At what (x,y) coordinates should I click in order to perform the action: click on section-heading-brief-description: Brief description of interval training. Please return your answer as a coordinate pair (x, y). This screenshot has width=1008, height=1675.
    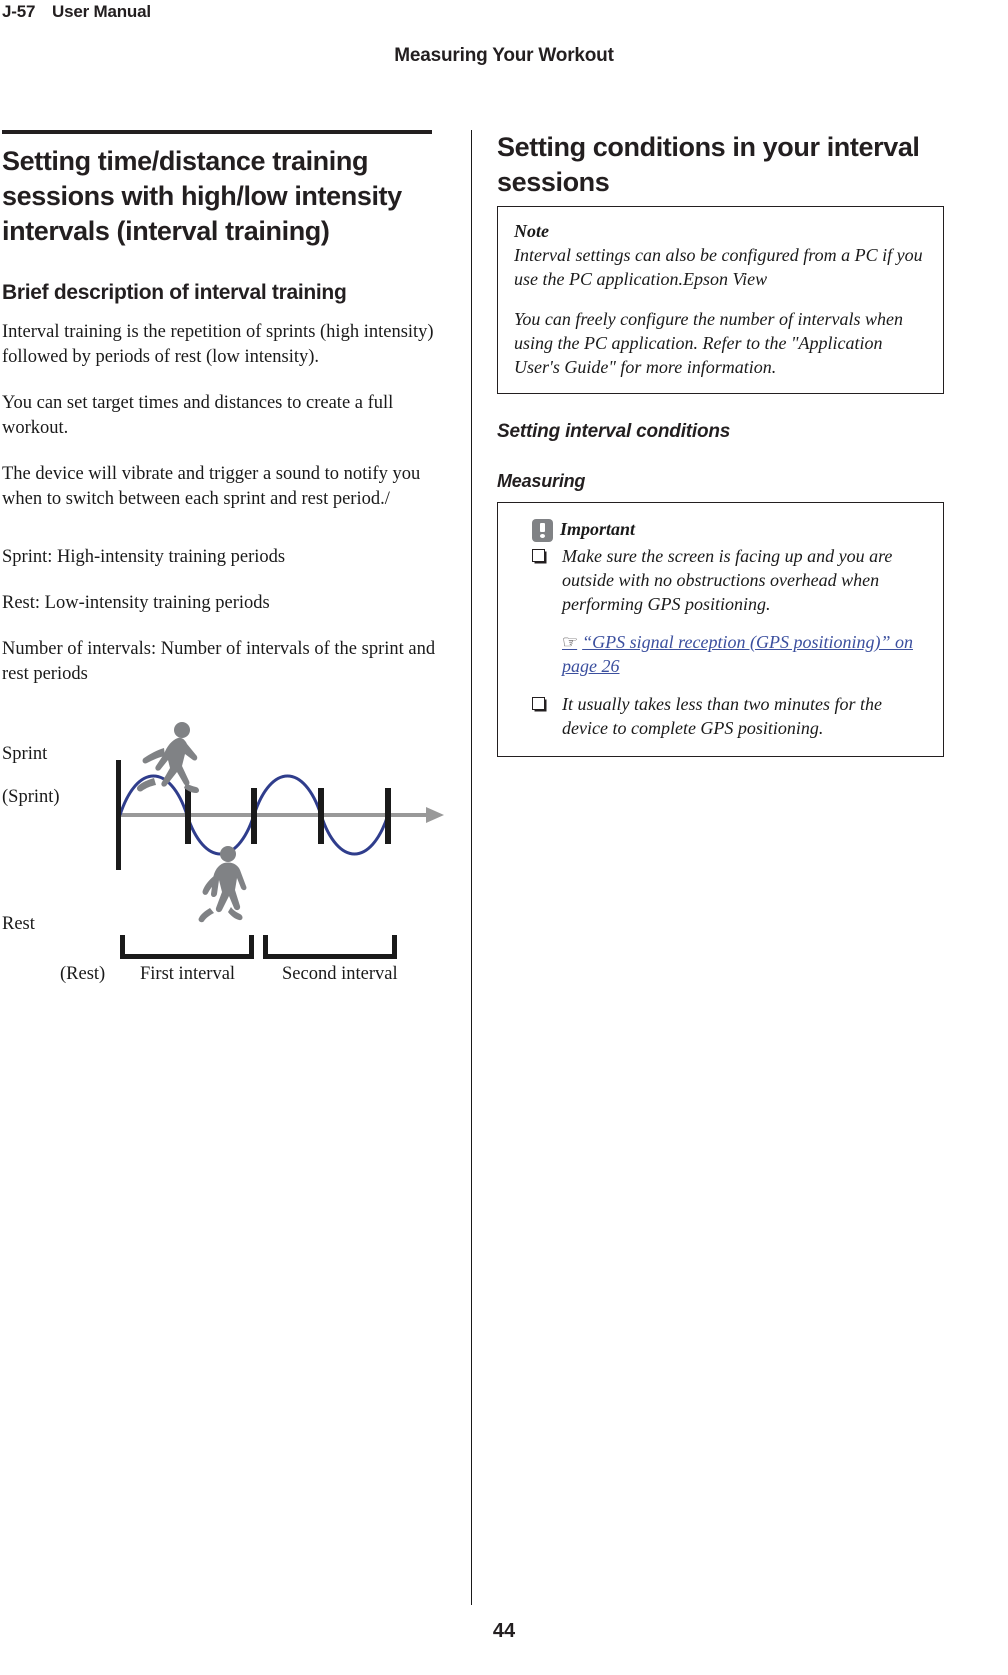
    Looking at the image, I should click on (174, 292).